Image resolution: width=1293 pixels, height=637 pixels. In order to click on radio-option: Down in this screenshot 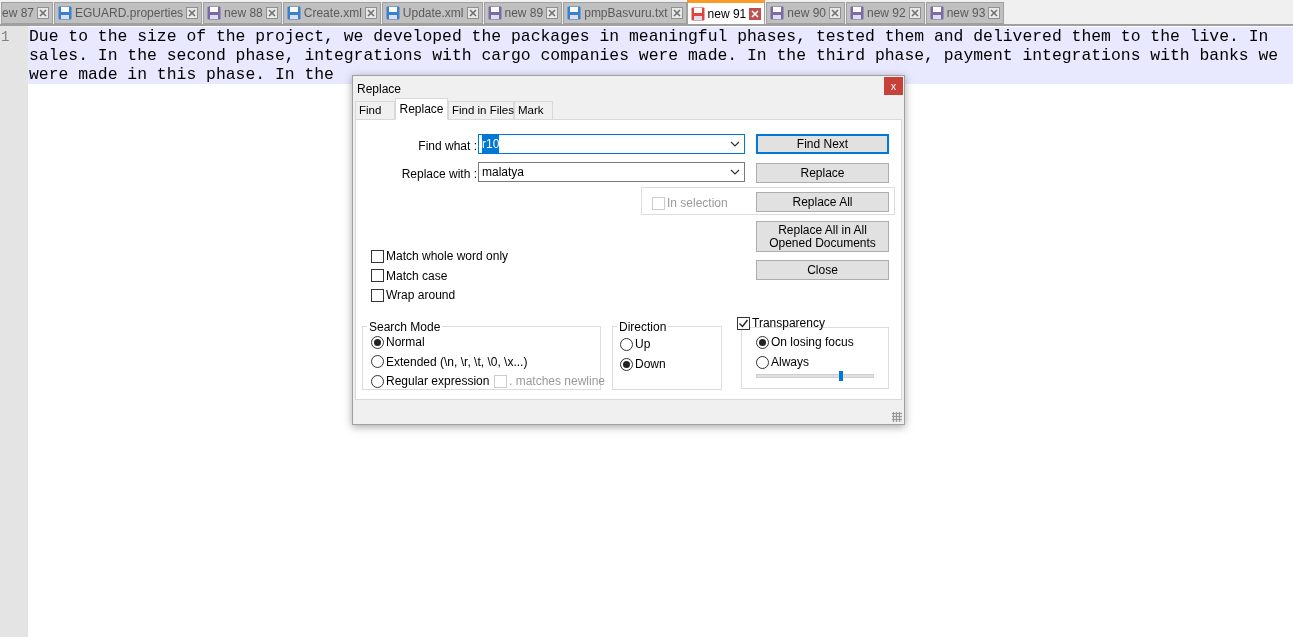, I will do `click(643, 364)`.